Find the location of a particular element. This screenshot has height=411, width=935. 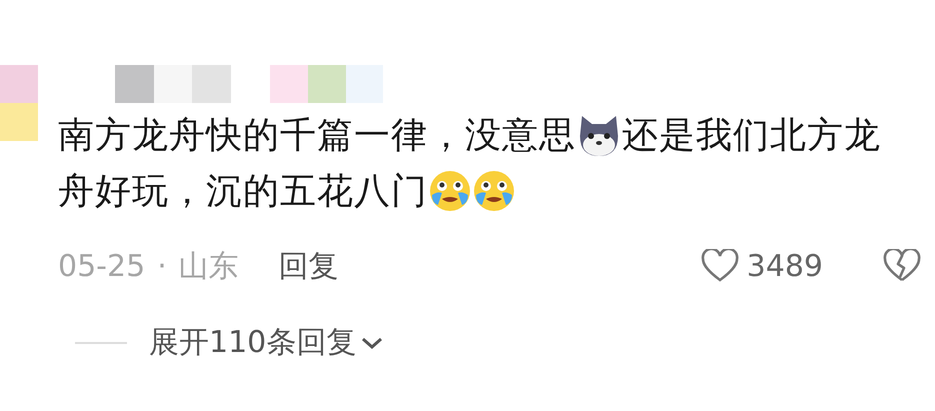

comment-location: 山东 is located at coordinates (208, 267).